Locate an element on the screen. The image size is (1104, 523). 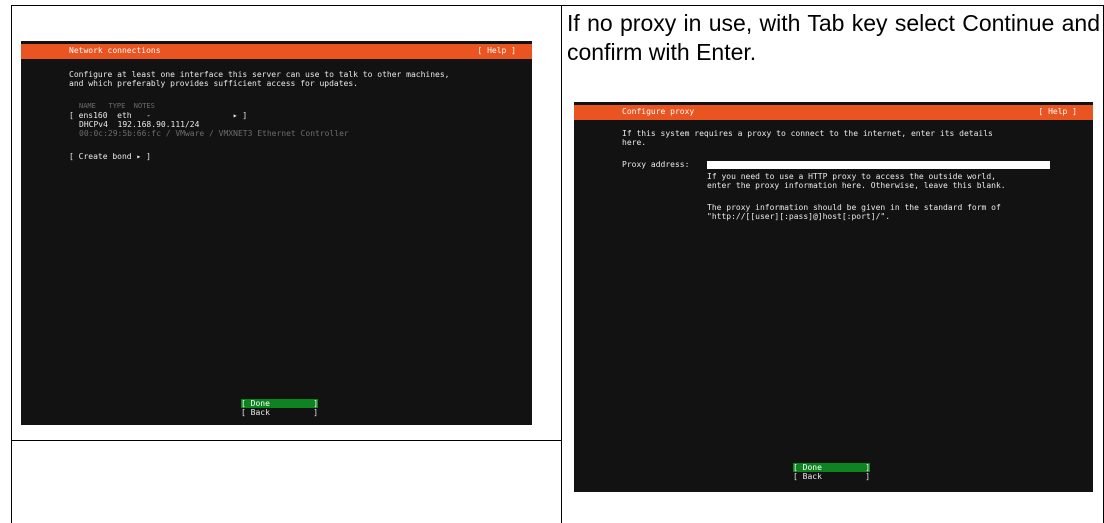
network-screen-title: Network connections is located at coordinates (115, 50).